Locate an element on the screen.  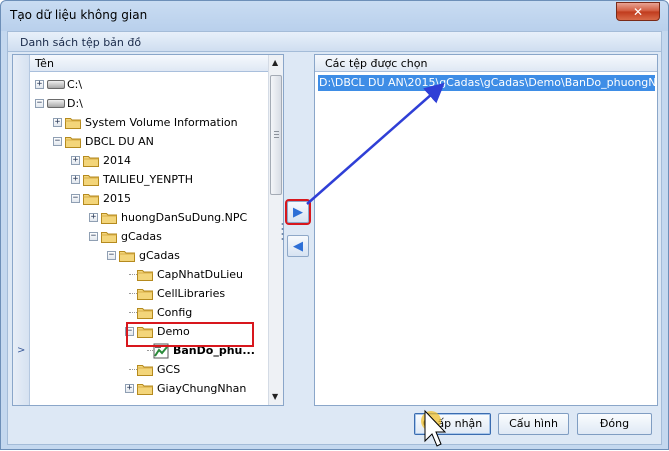
tree-node-label: 2014 is located at coordinates (117, 160).